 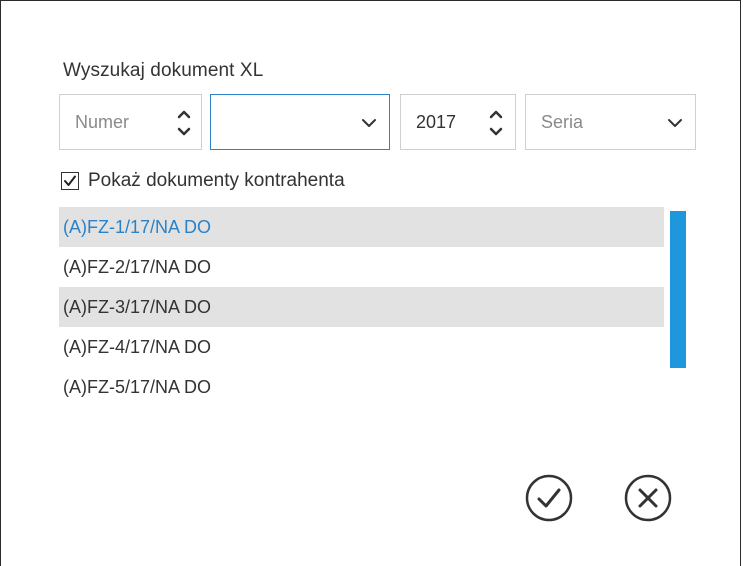 What do you see at coordinates (184, 123) in the screenshot?
I see `number-spinner-icon` at bounding box center [184, 123].